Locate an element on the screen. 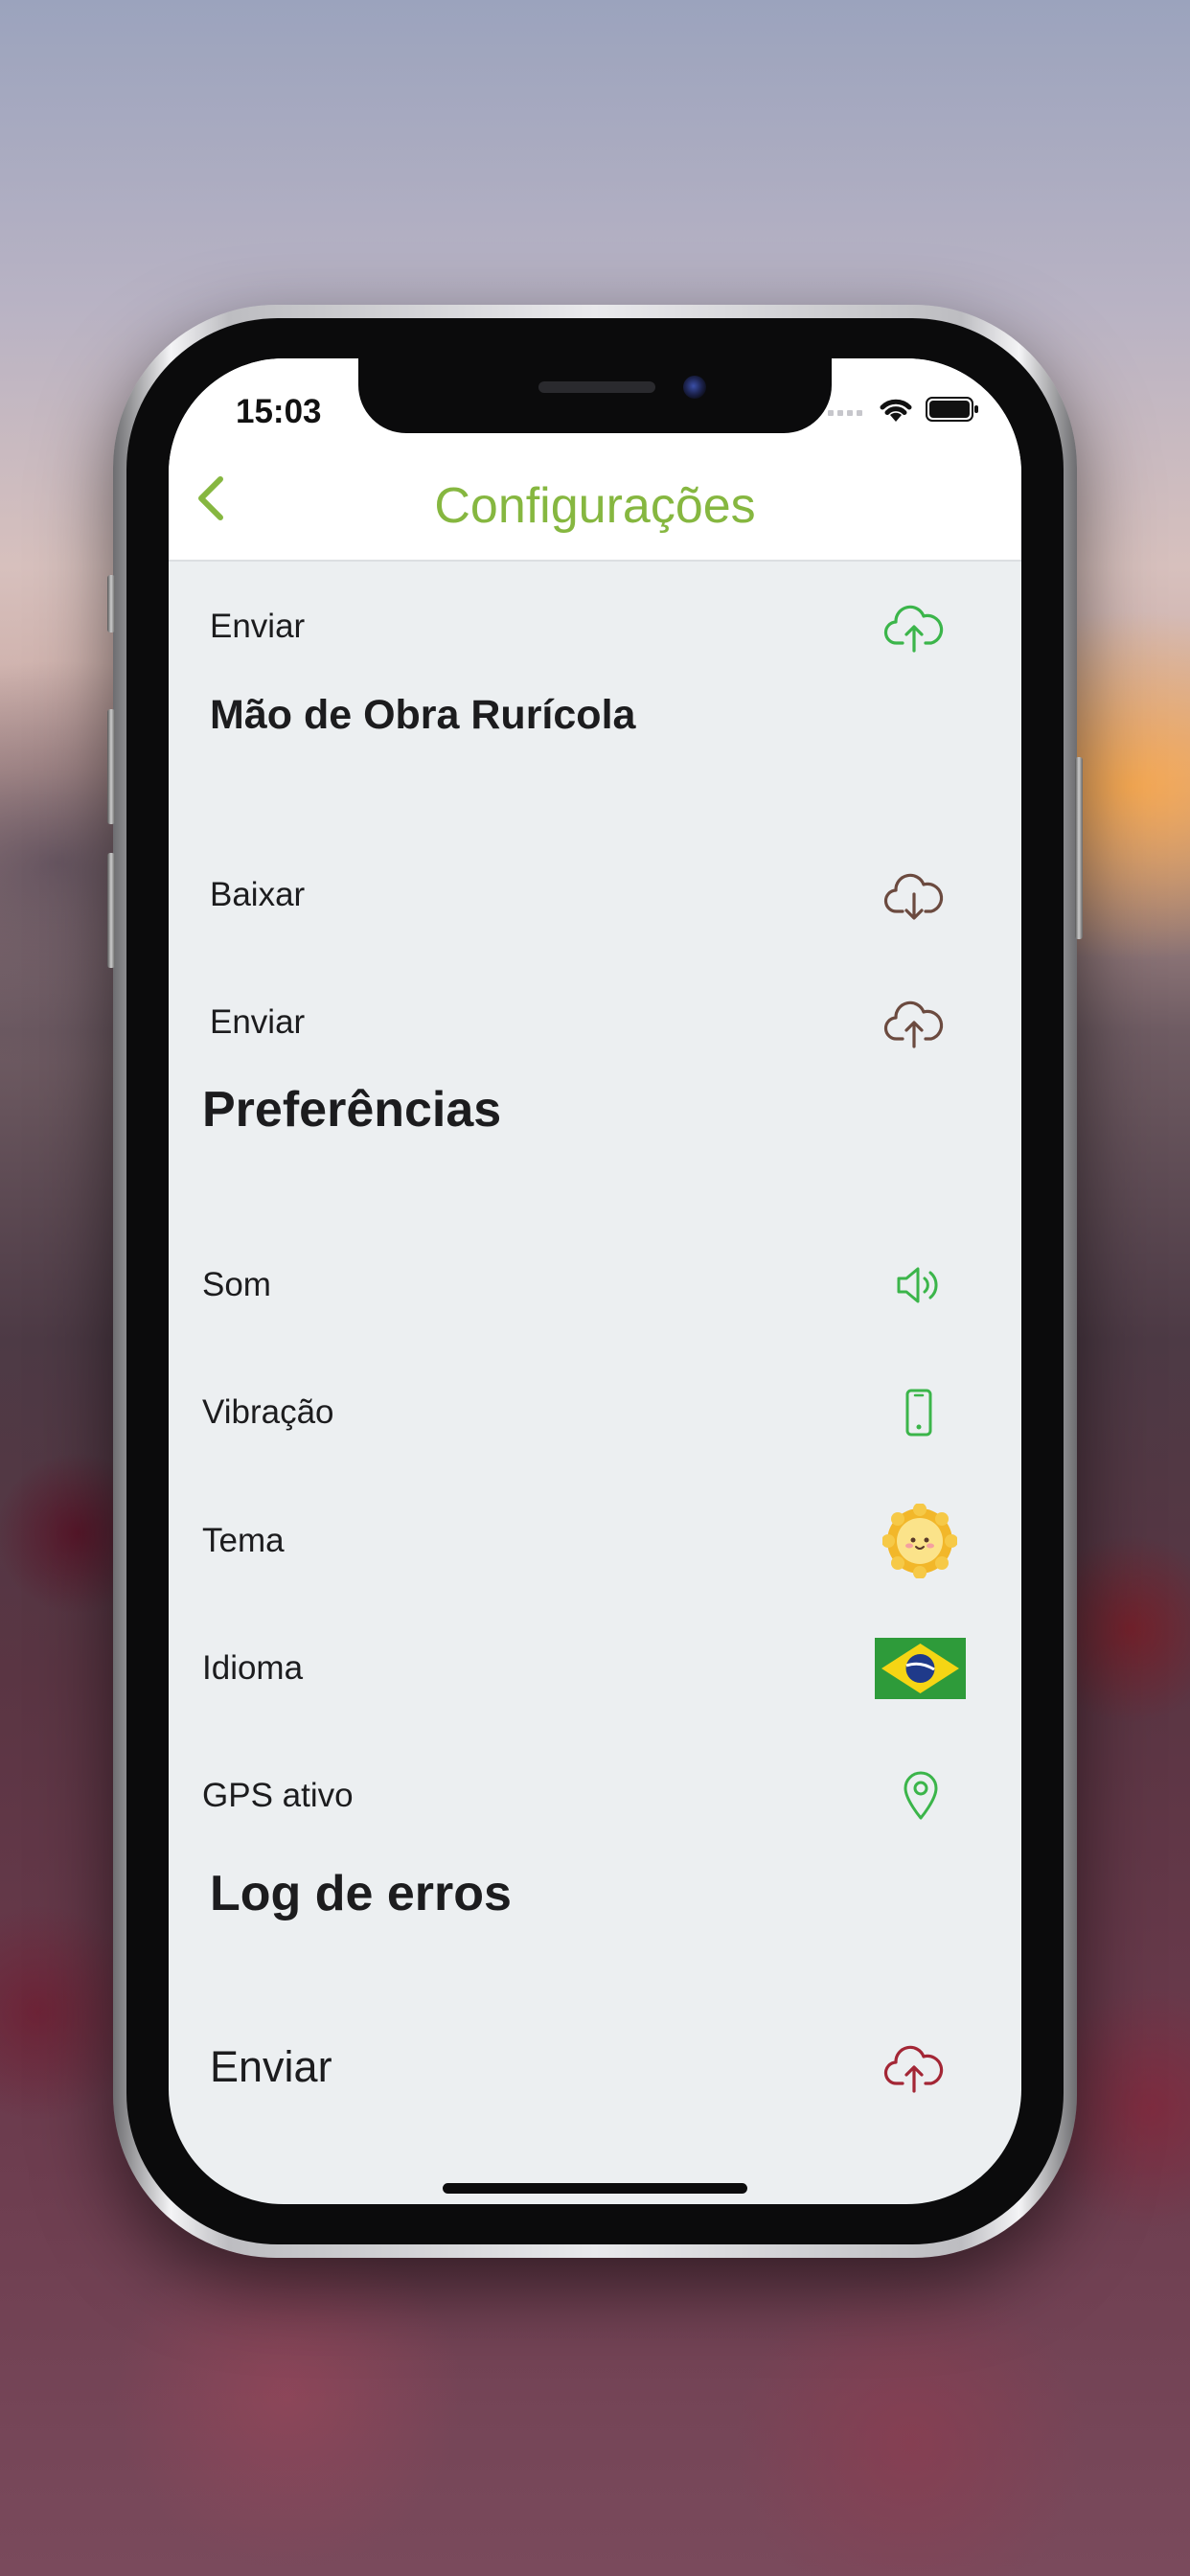 Image resolution: width=1190 pixels, height=2576 pixels. cloud-download-icon is located at coordinates (914, 895).